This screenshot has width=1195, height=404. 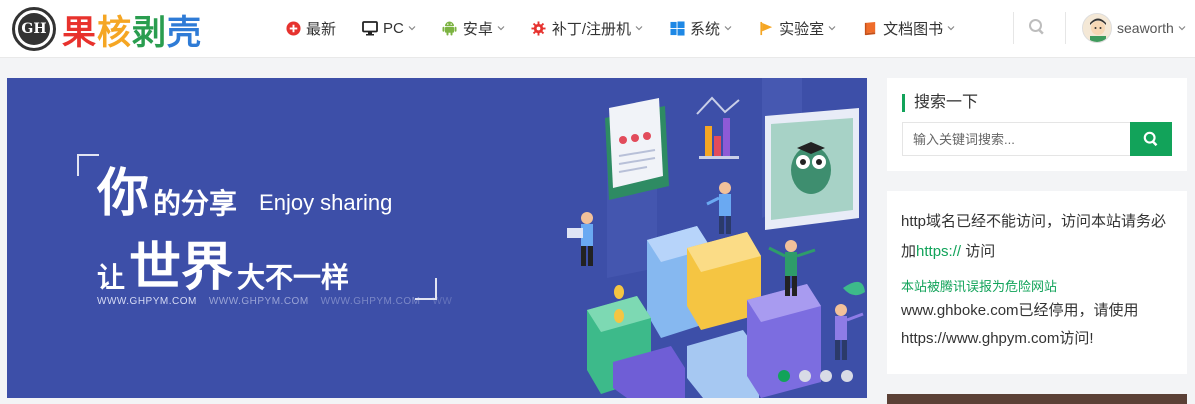 I want to click on nav-label: 最新, so click(x=321, y=29).